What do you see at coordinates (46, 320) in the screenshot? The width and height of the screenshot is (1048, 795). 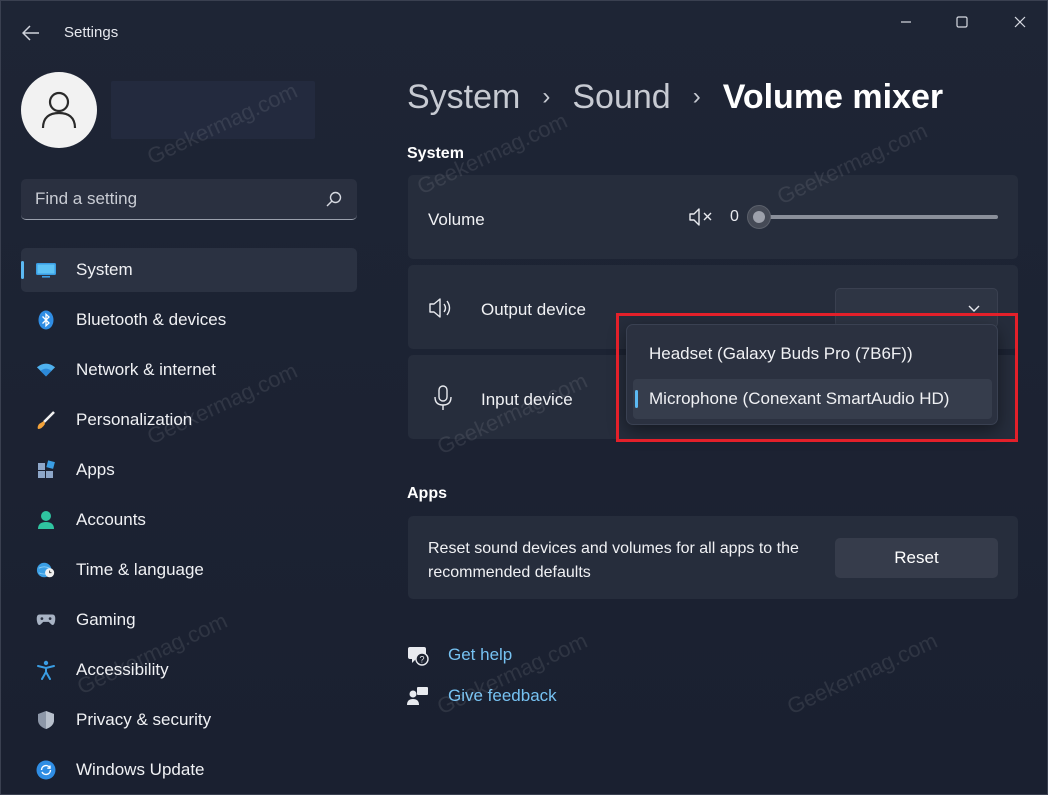 I see `bluetooth-icon` at bounding box center [46, 320].